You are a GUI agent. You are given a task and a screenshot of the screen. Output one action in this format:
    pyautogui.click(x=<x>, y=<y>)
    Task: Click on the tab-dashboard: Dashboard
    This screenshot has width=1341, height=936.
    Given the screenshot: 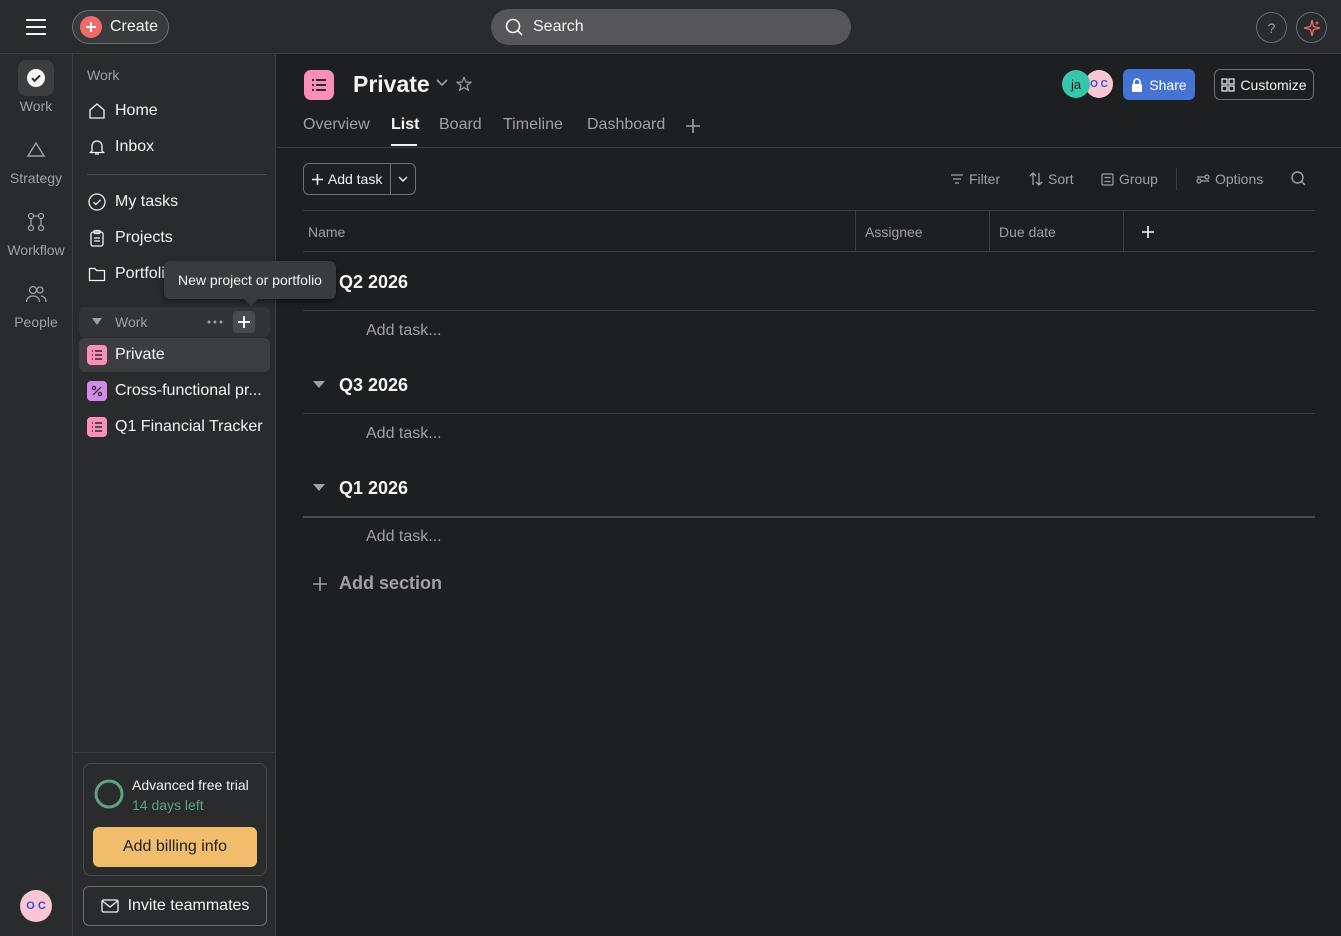 What is the action you would take?
    pyautogui.click(x=626, y=125)
    